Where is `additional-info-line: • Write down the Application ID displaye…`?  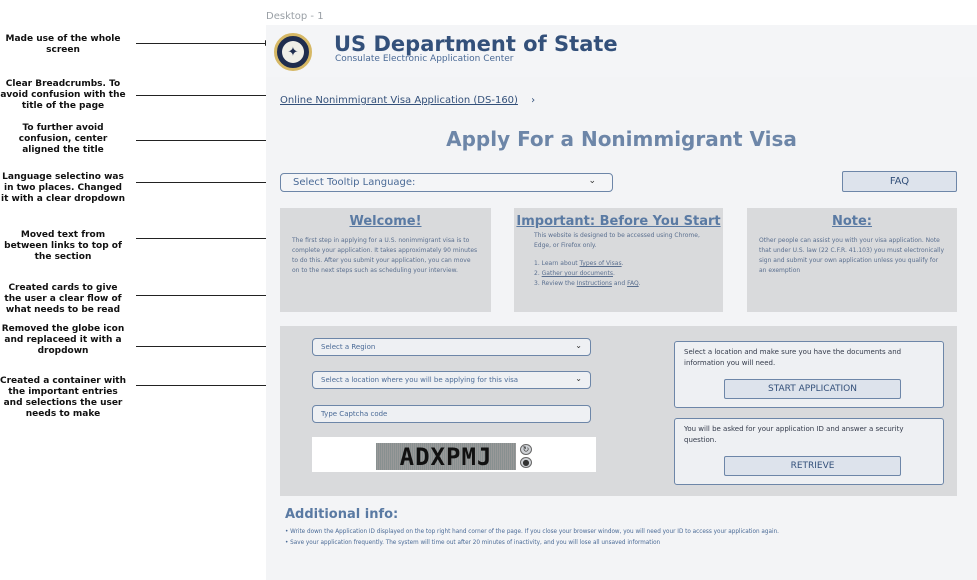
additional-info-line: • Write down the Application ID displaye… is located at coordinates (532, 532).